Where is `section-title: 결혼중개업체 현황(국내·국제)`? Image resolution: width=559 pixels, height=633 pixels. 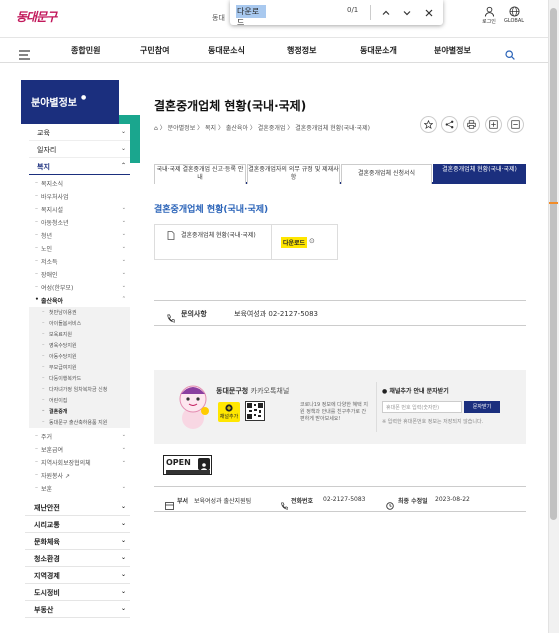
section-title: 결혼중개업체 현황(국내·국제) is located at coordinates (211, 210).